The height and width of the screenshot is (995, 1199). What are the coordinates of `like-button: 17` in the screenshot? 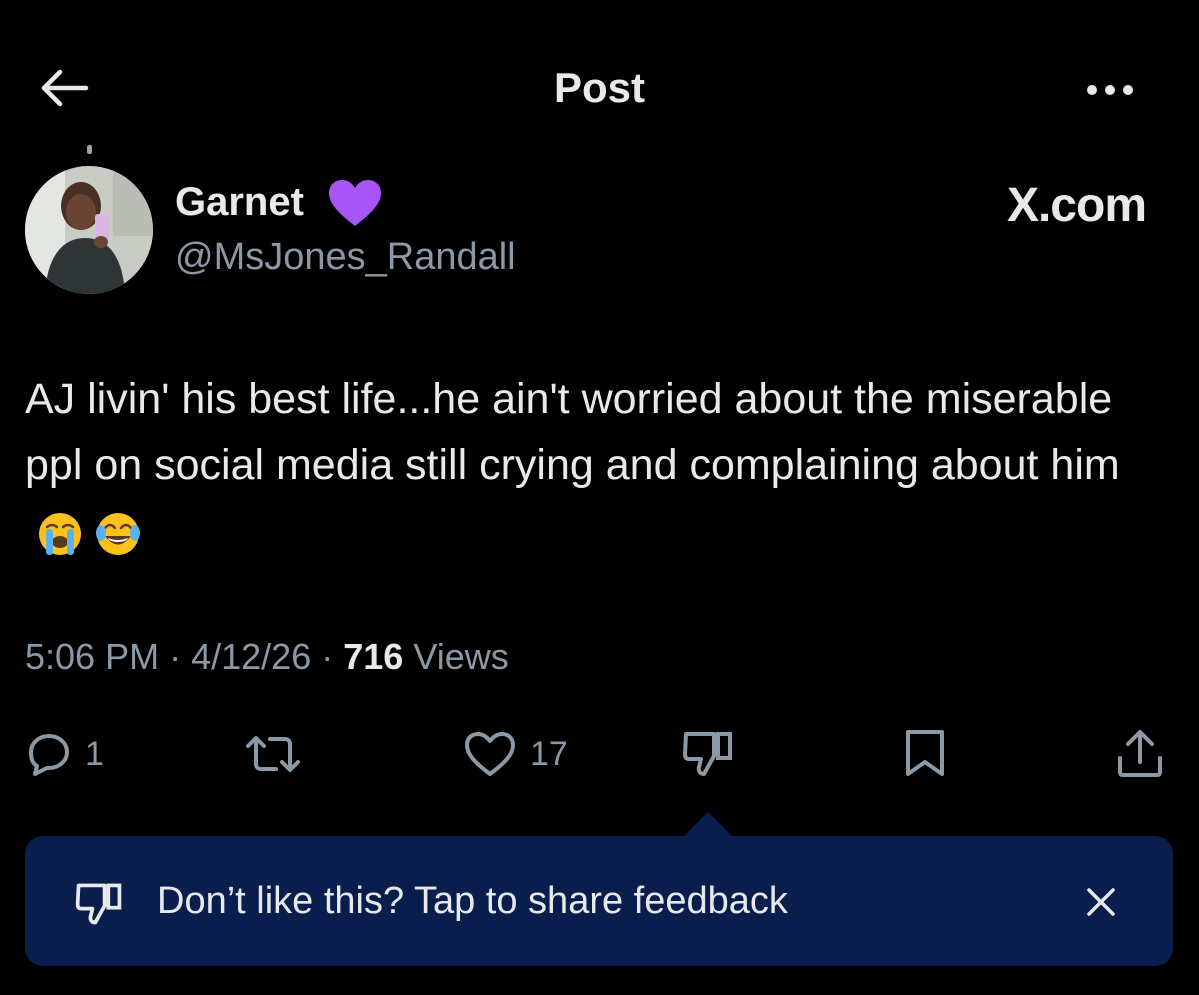 It's located at (515, 754).